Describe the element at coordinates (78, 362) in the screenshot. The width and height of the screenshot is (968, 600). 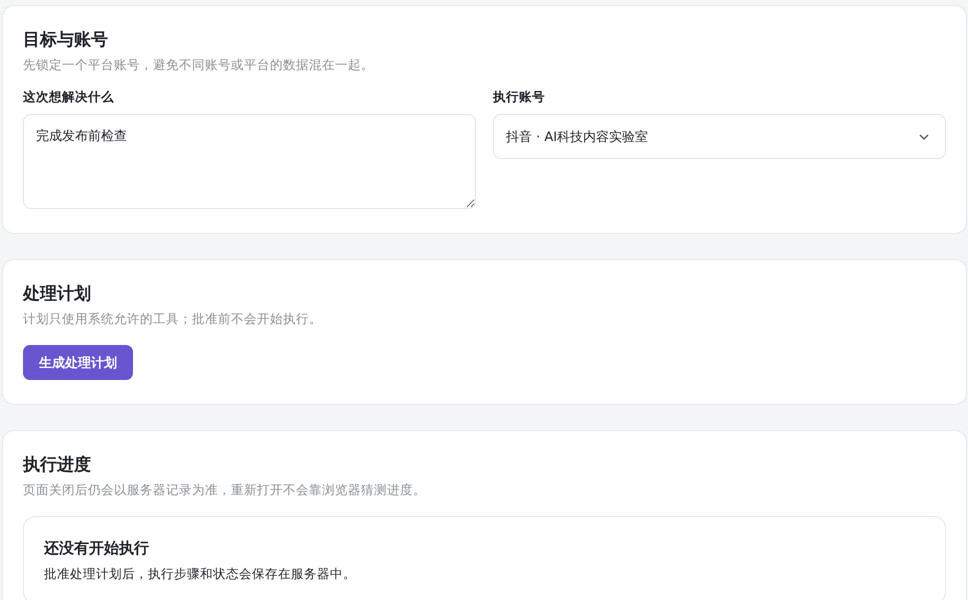
I see `generate-plan-button: 生成处理计划` at that location.